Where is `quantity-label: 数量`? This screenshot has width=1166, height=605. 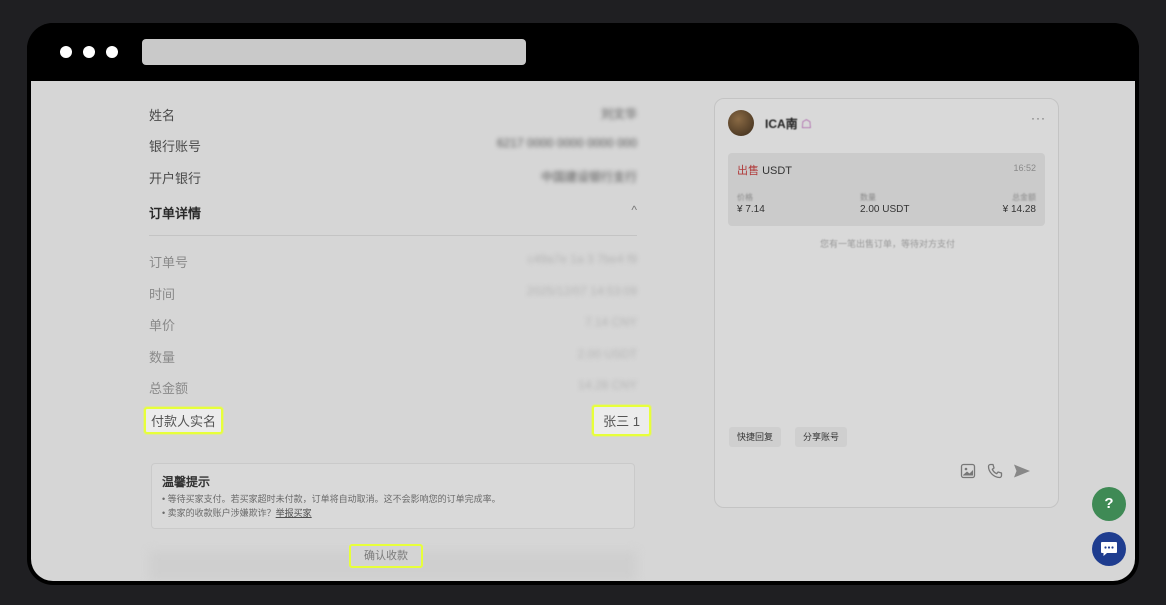
quantity-label: 数量 is located at coordinates (162, 357).